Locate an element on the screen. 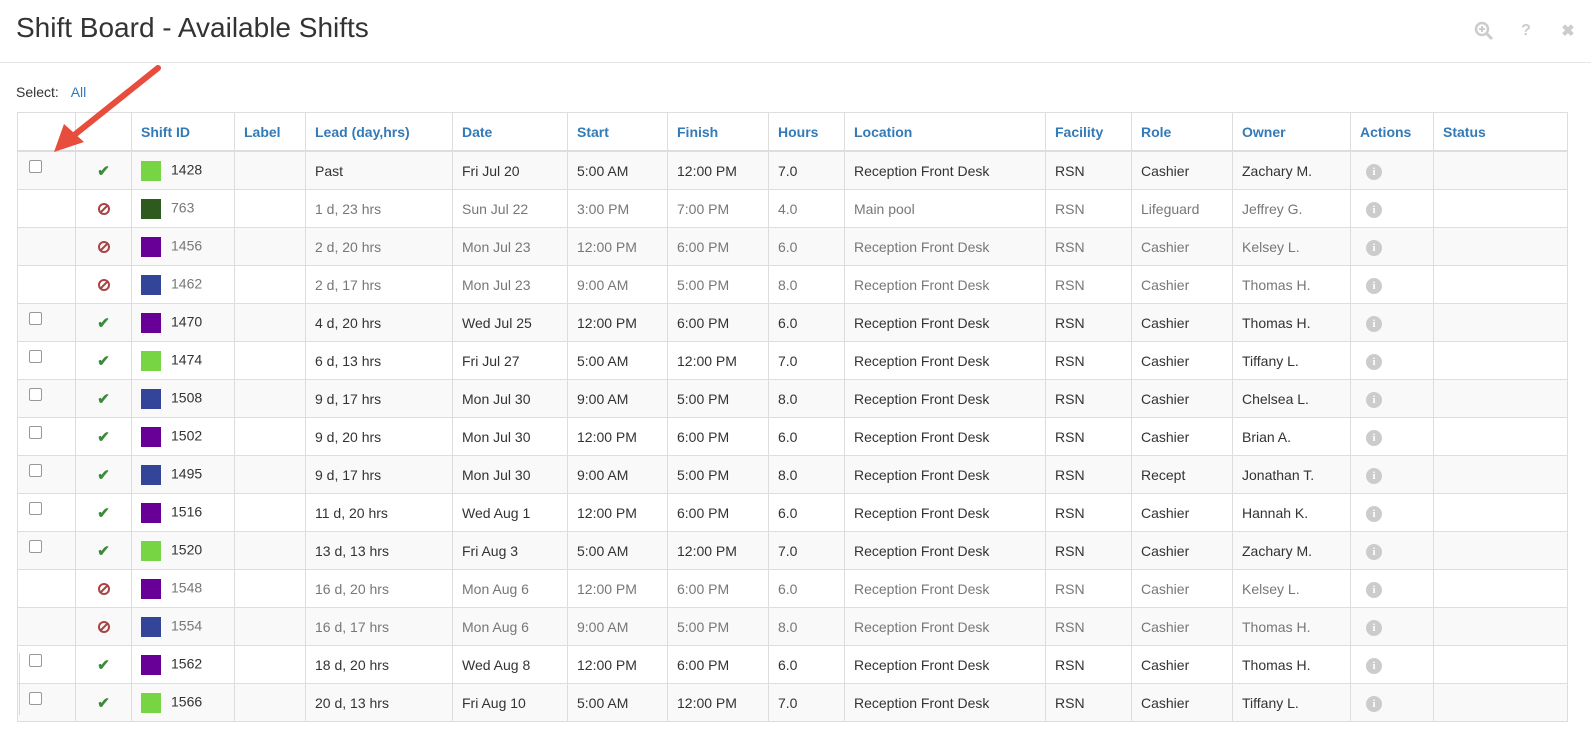 The image size is (1591, 744). col-header-owner: Owner is located at coordinates (1291, 132).